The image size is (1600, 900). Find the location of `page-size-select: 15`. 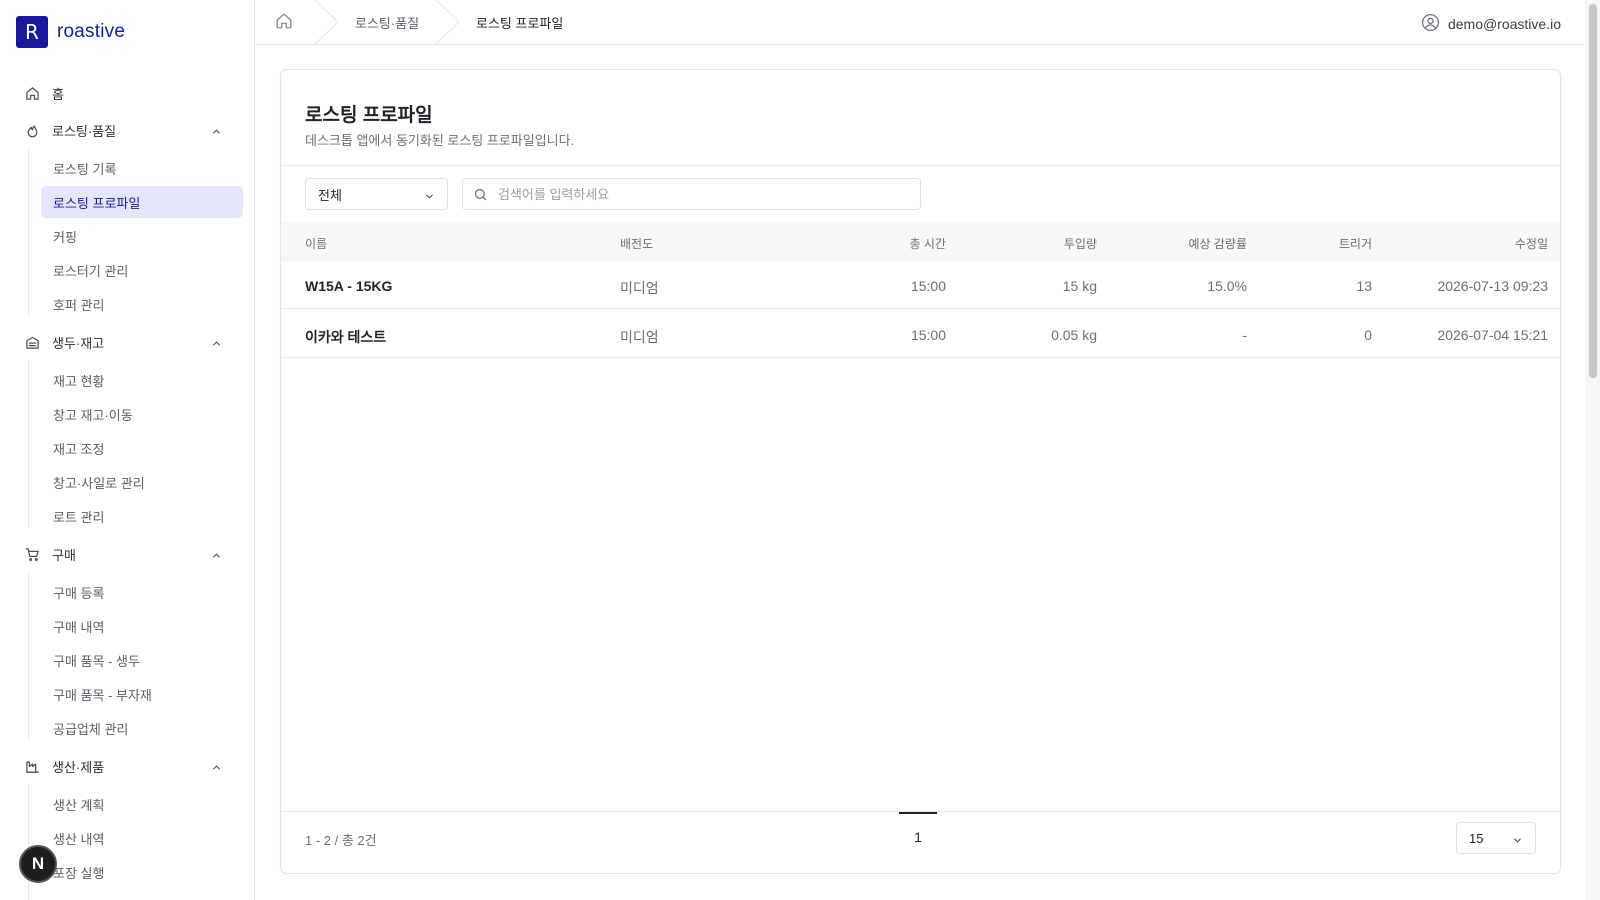

page-size-select: 15 is located at coordinates (1496, 838).